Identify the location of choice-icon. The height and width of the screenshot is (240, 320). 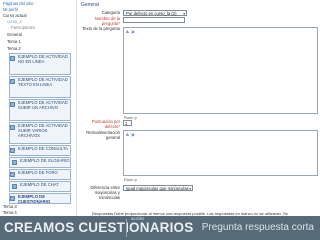
(12, 150).